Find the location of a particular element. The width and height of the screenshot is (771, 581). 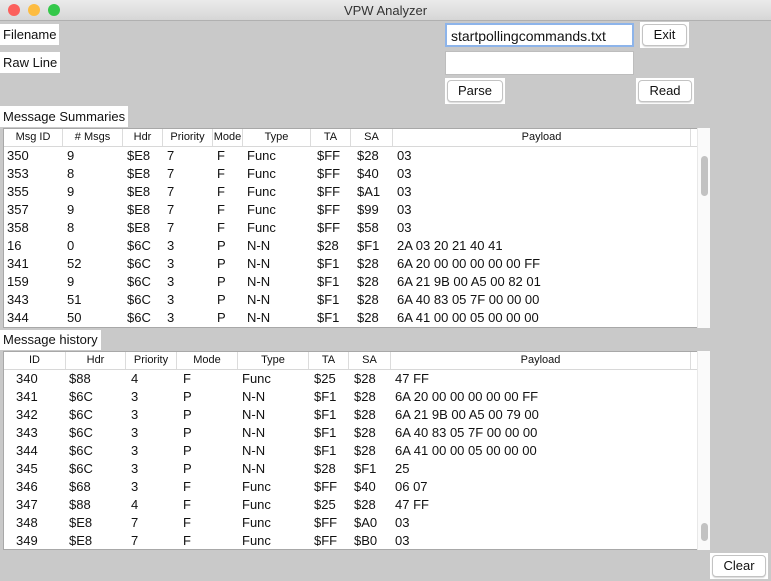

table-cell: 159 is located at coordinates (18, 281).